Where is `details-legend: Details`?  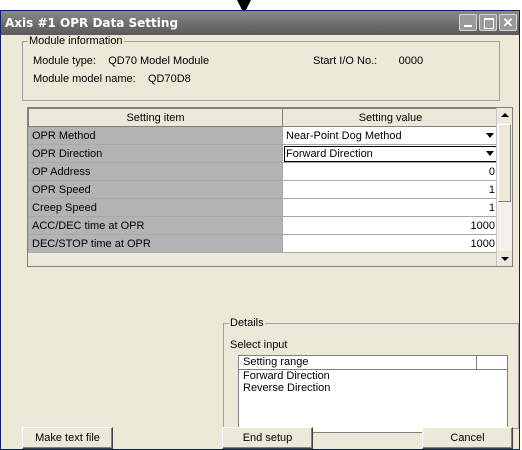 details-legend: Details is located at coordinates (247, 323).